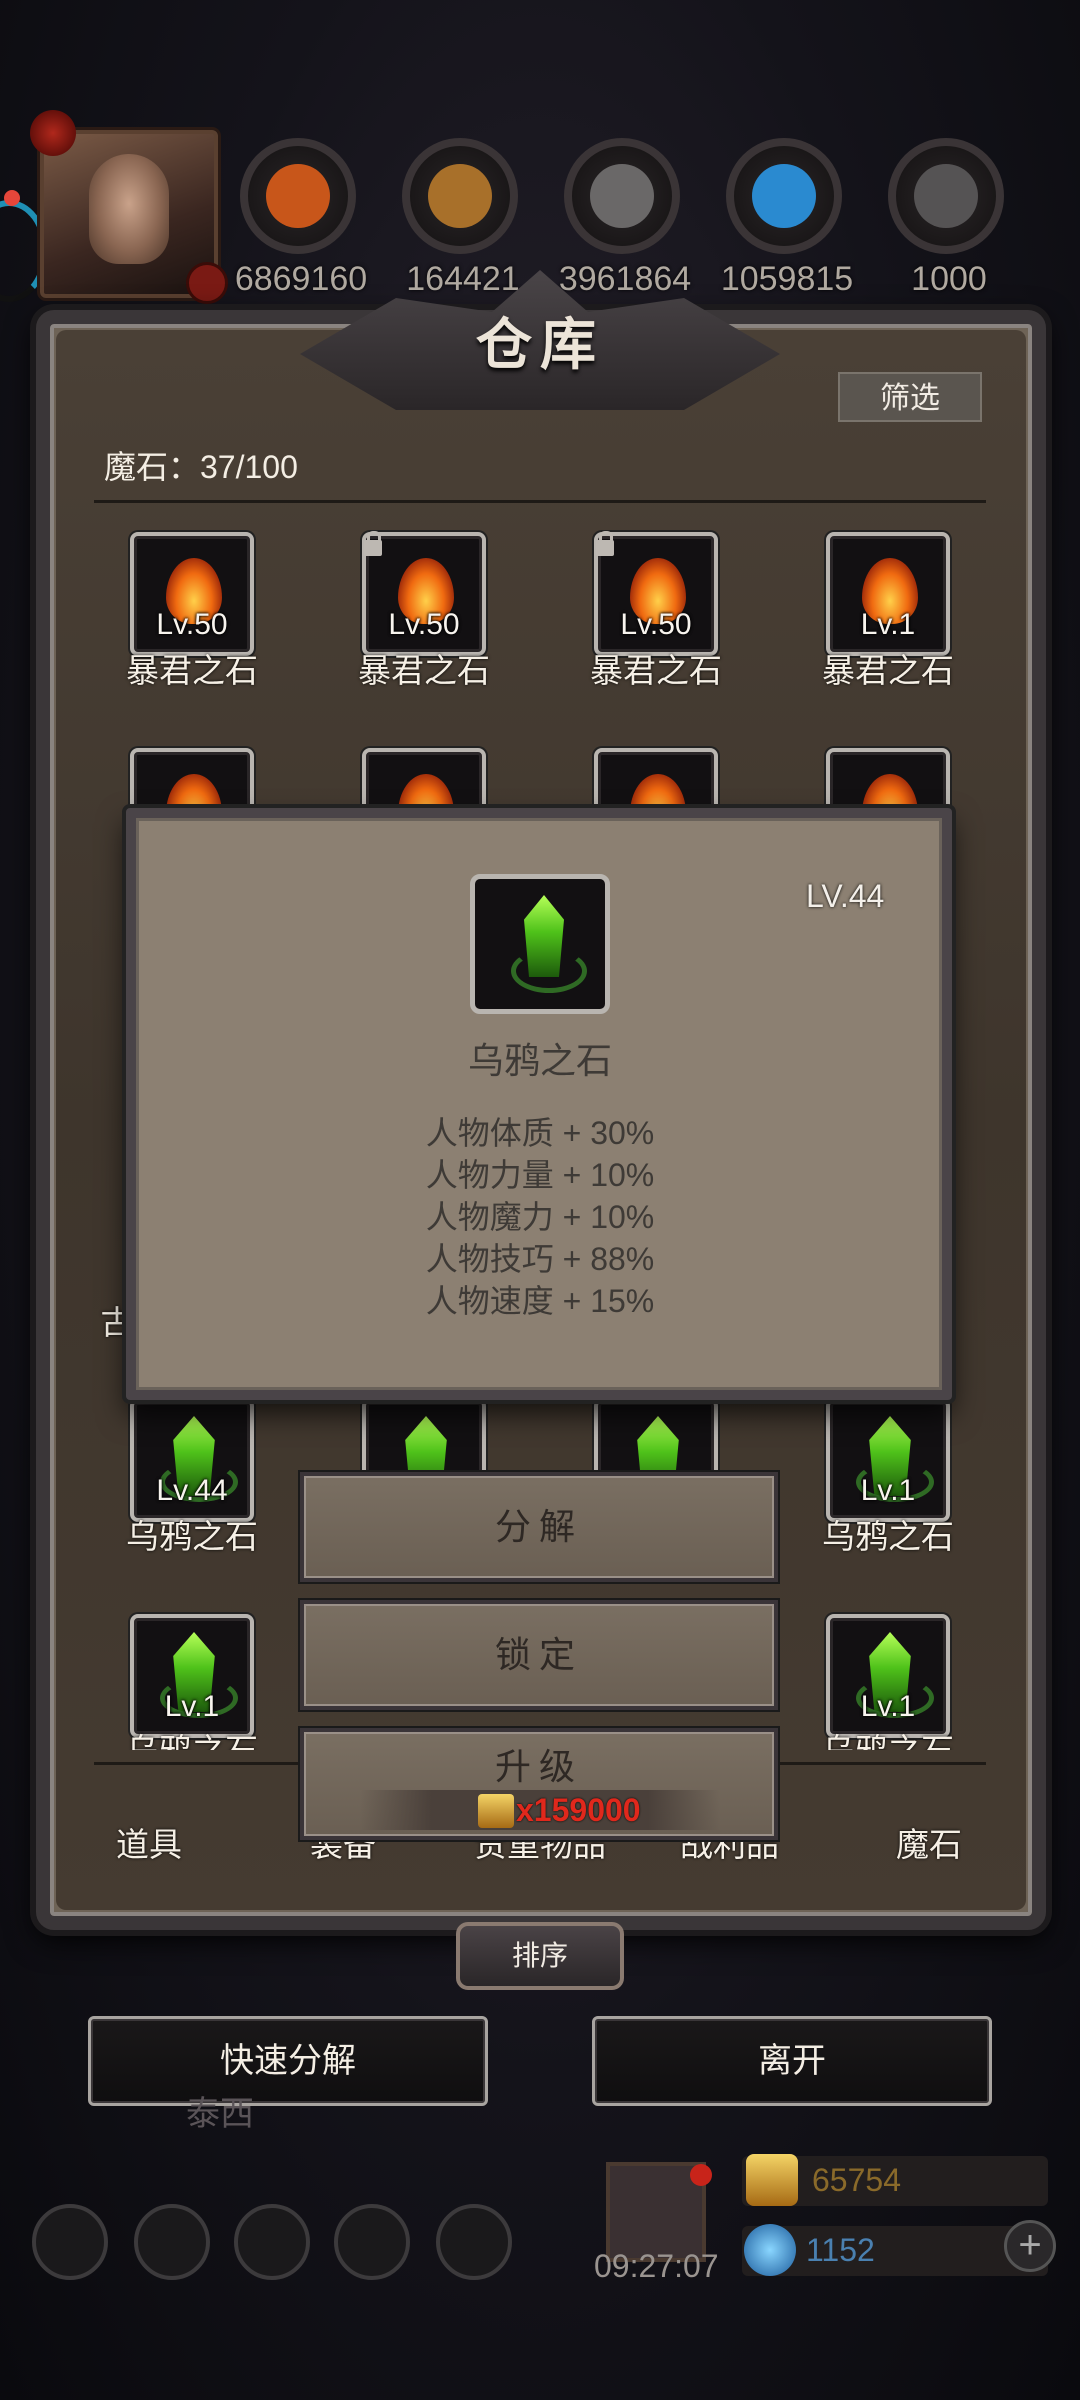 This screenshot has width=1080, height=2400. I want to click on popup-item-level: LV.44, so click(845, 896).